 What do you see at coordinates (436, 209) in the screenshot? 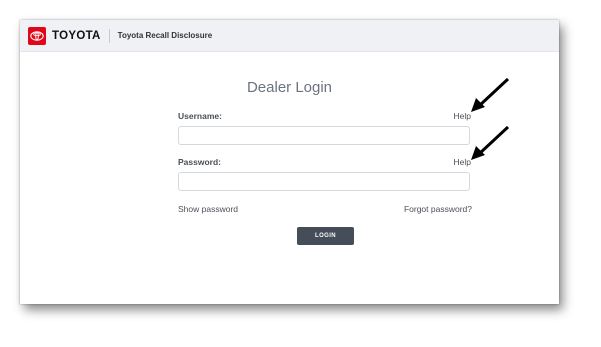
I see `forgot-password-link: Forgot password?` at bounding box center [436, 209].